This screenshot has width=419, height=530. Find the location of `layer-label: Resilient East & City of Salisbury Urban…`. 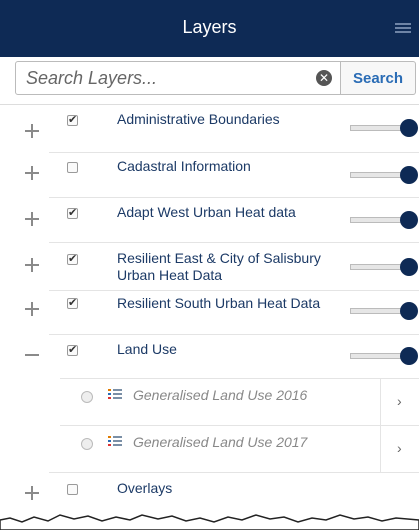

layer-label: Resilient East & City of Salisbury Urban… is located at coordinates (219, 266).